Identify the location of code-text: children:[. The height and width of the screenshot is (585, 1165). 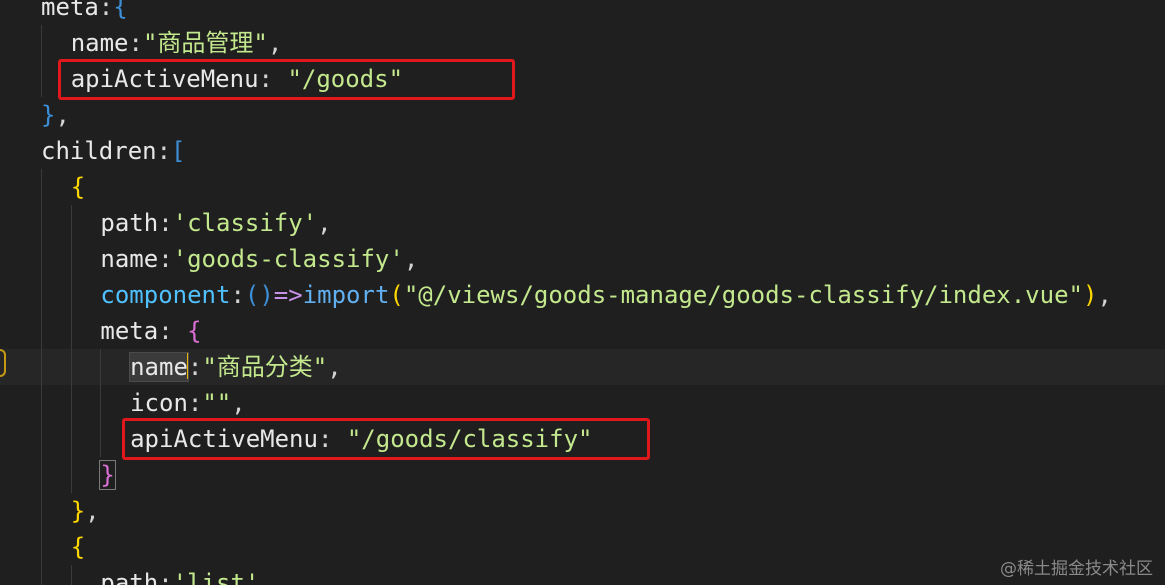
(113, 151).